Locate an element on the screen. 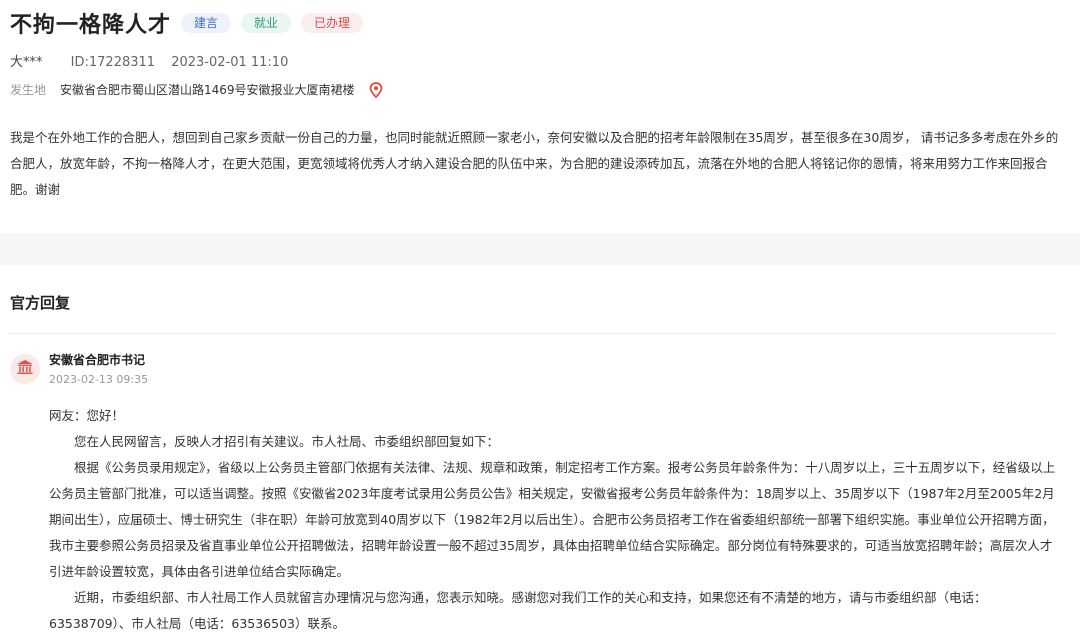 The height and width of the screenshot is (637, 1080). reply-greeting: 网友：您好！ is located at coordinates (87, 415).